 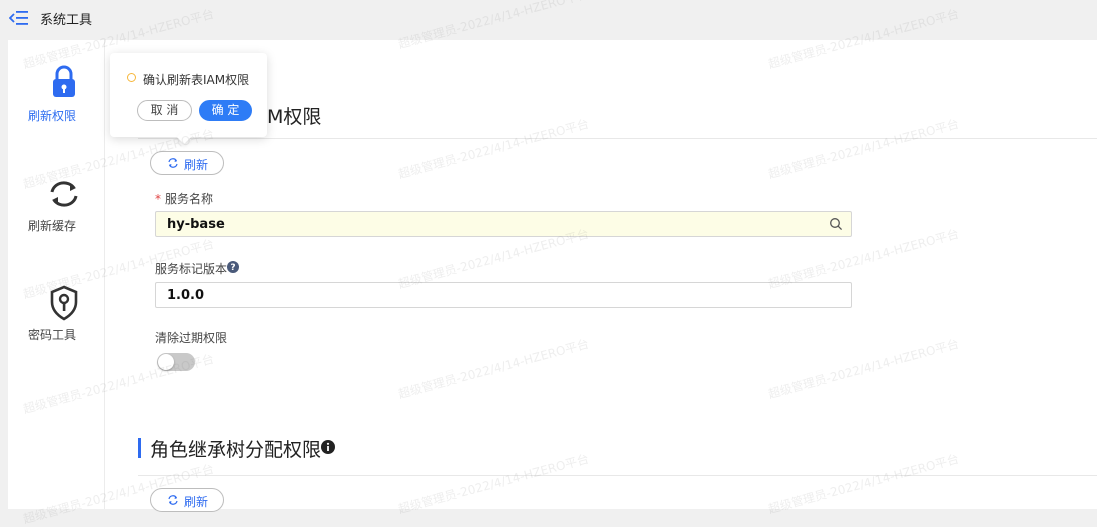 What do you see at coordinates (56, 274) in the screenshot?
I see `sidebar: 刷新权限 刷新缓存 密码工具` at bounding box center [56, 274].